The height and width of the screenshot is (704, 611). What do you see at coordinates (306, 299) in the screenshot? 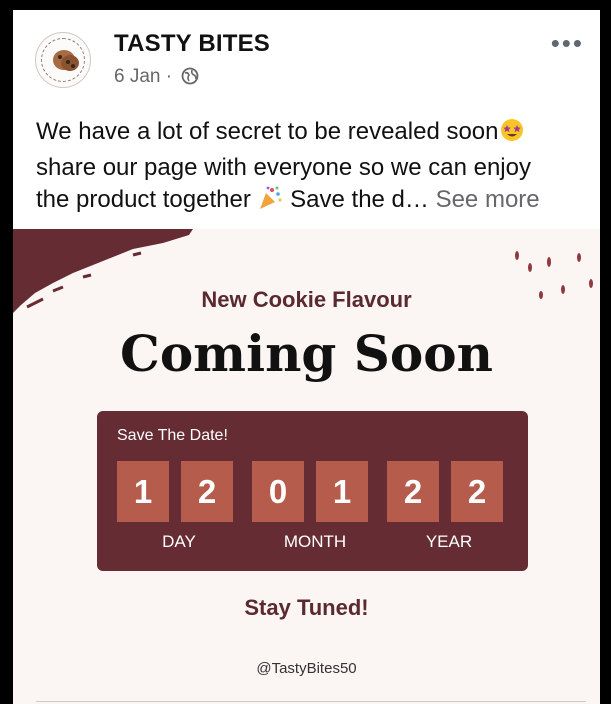
I see `graphic-subtitle: New Cookie Flavour` at bounding box center [306, 299].